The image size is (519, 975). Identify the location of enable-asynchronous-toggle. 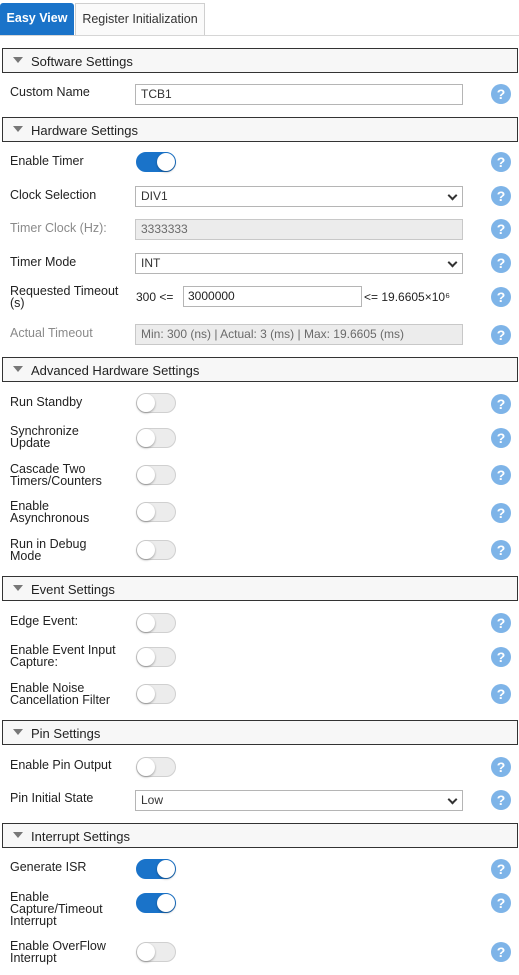
(156, 512).